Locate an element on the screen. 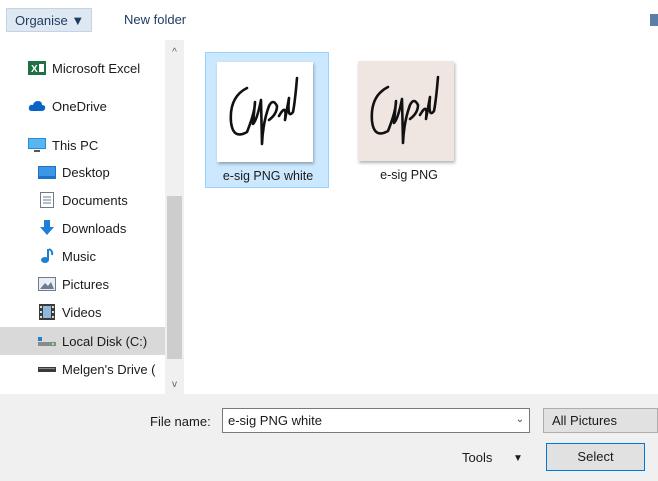  file-type-select: All Pictures is located at coordinates (600, 420).